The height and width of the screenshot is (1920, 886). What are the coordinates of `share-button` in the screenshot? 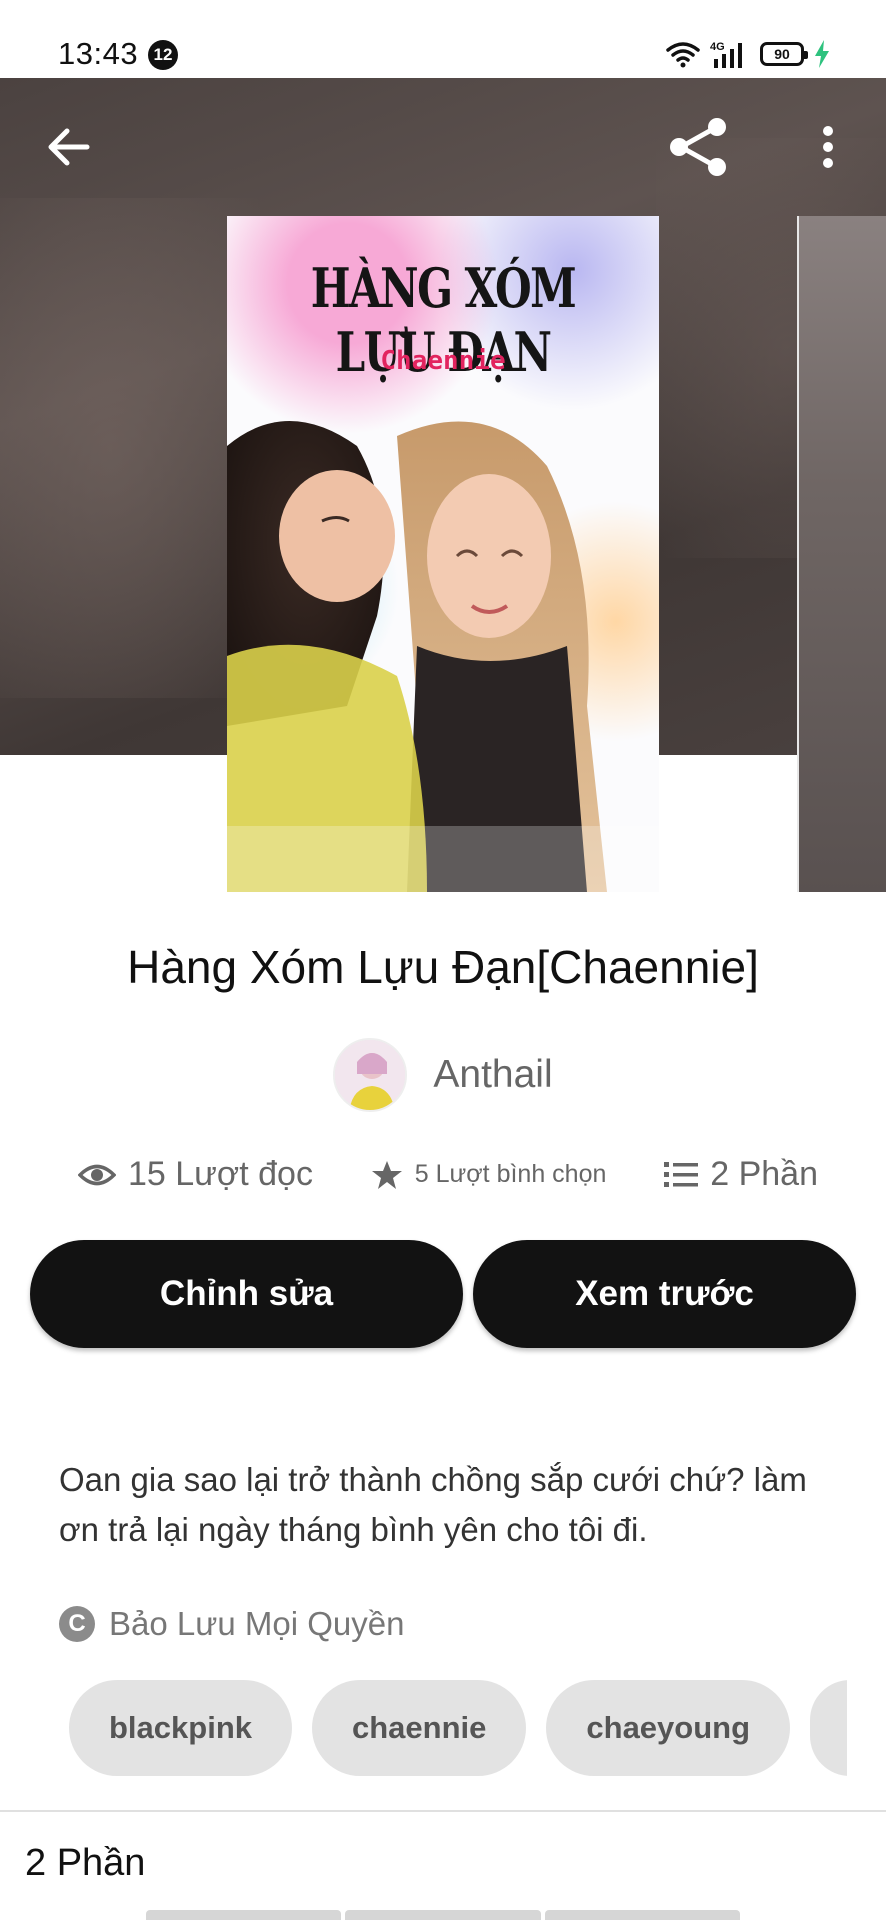 It's located at (698, 147).